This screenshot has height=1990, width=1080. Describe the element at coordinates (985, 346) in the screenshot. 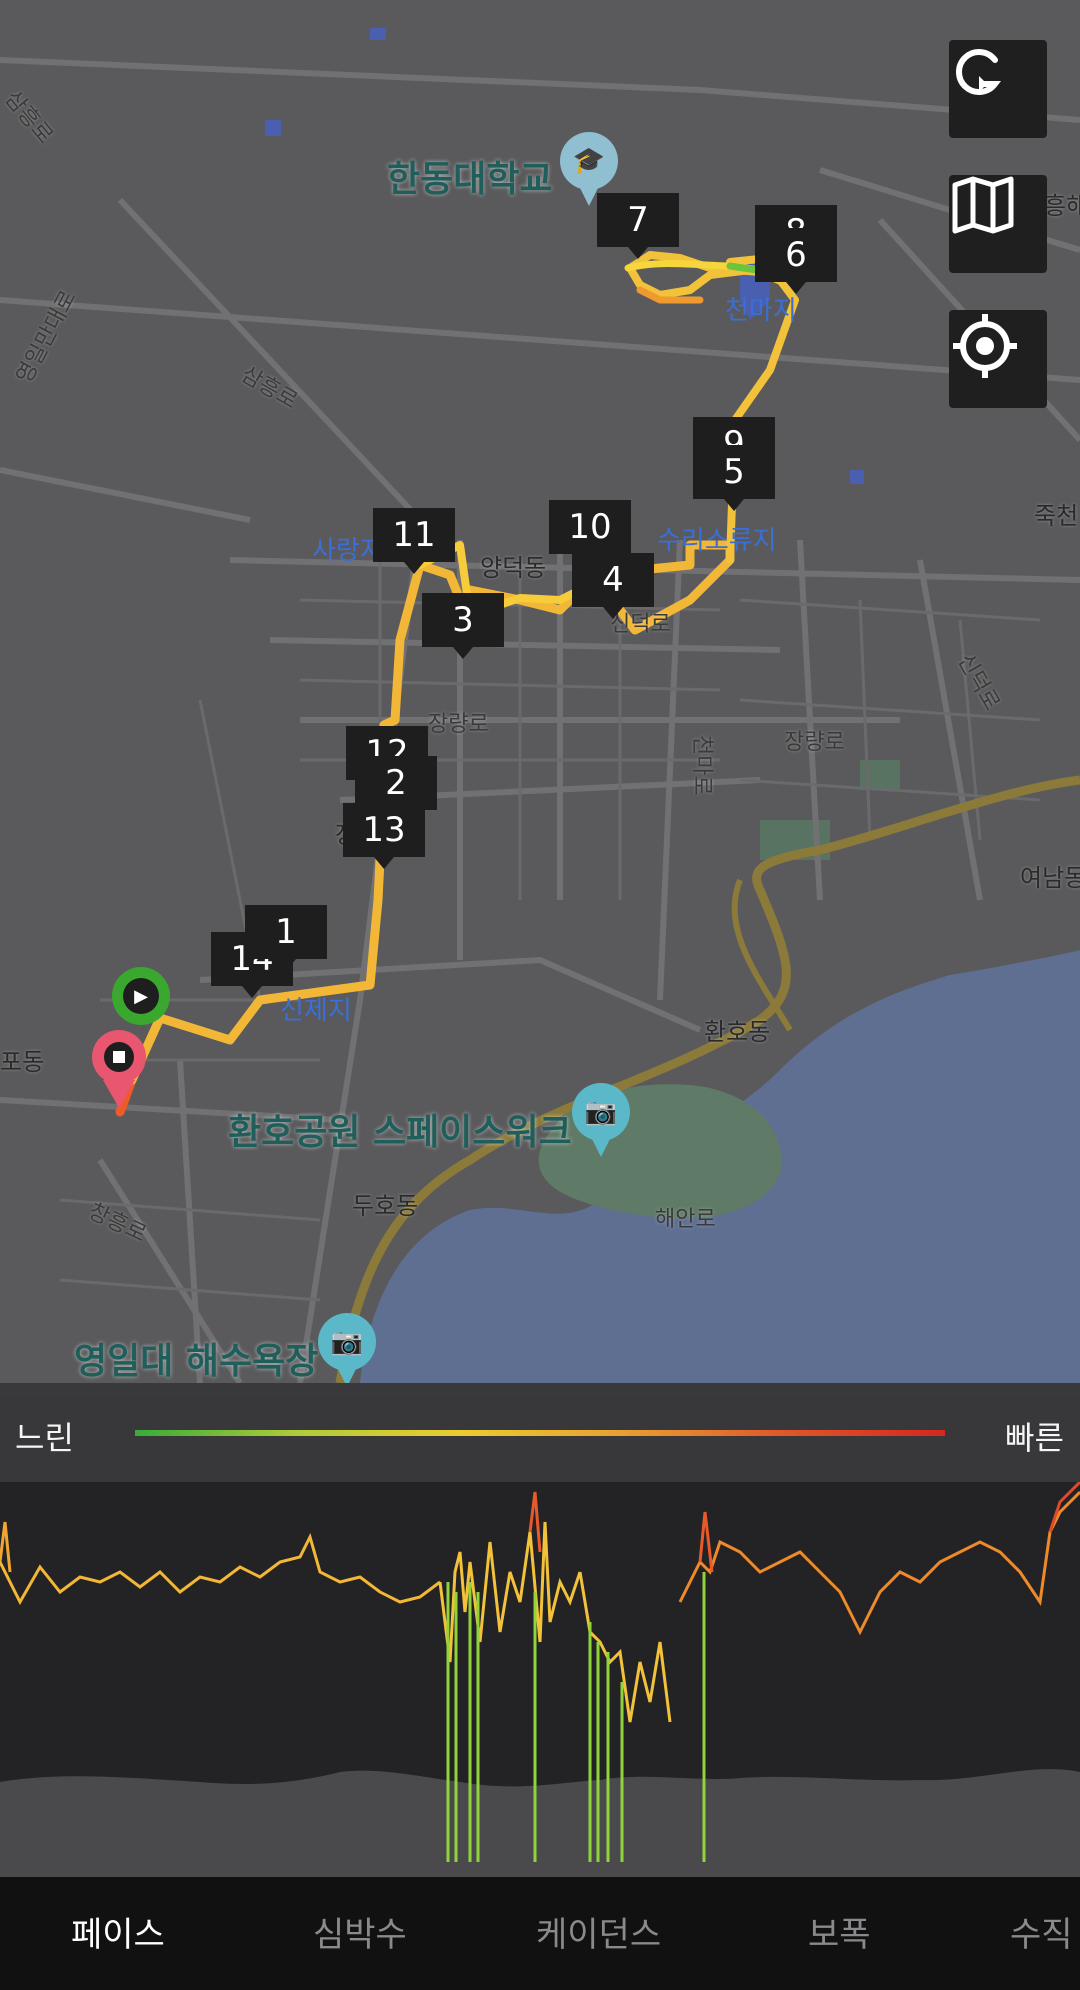

I see `target-icon` at that location.